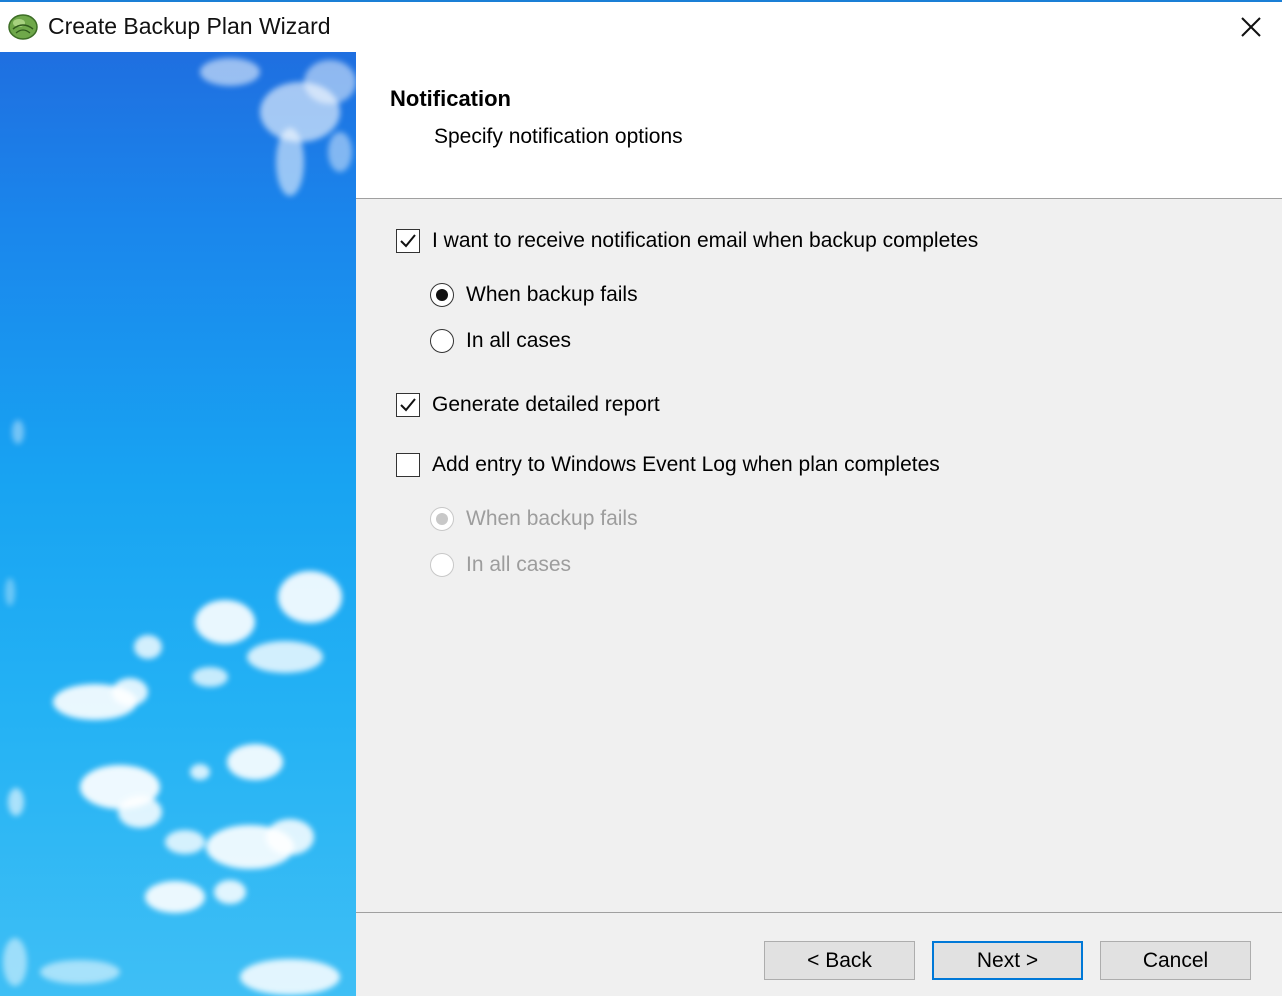 The image size is (1282, 996). Describe the element at coordinates (1007, 960) in the screenshot. I see `next-button: Next >` at that location.